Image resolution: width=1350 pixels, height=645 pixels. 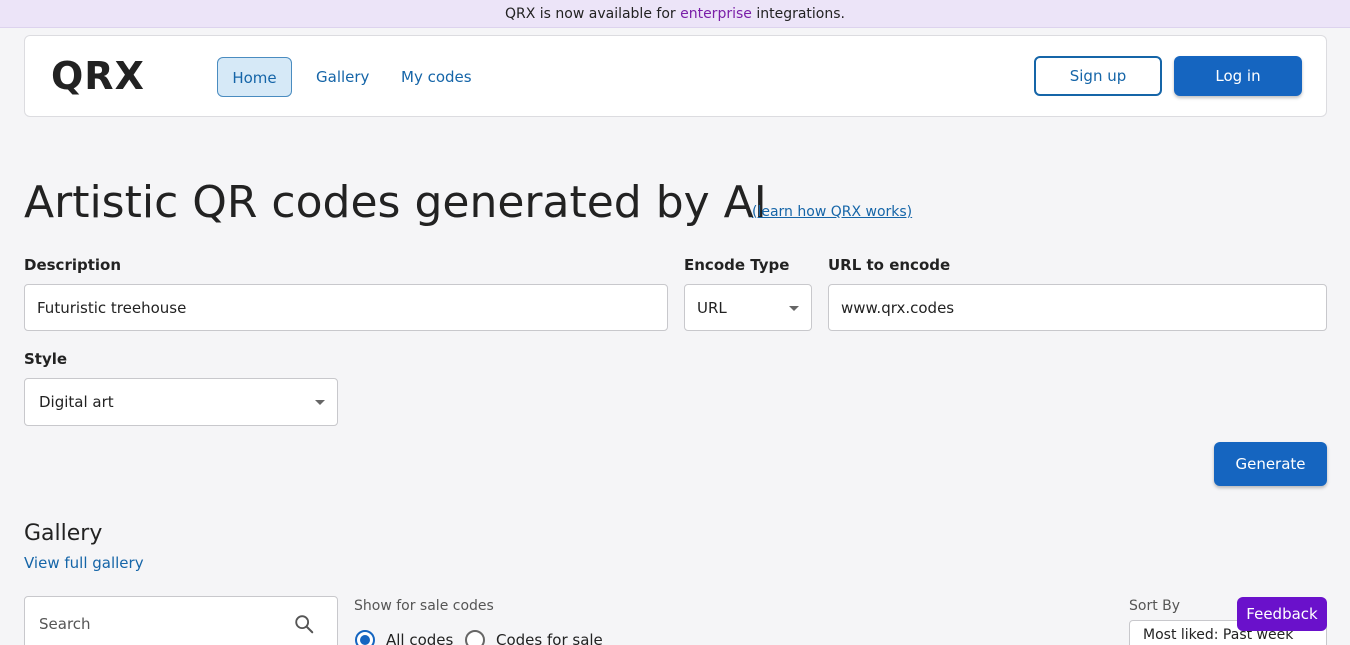 I want to click on qrx-logo: QRX, so click(x=98, y=76).